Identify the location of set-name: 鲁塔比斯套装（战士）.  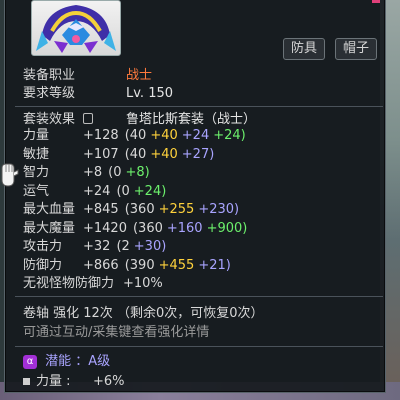
(191, 119).